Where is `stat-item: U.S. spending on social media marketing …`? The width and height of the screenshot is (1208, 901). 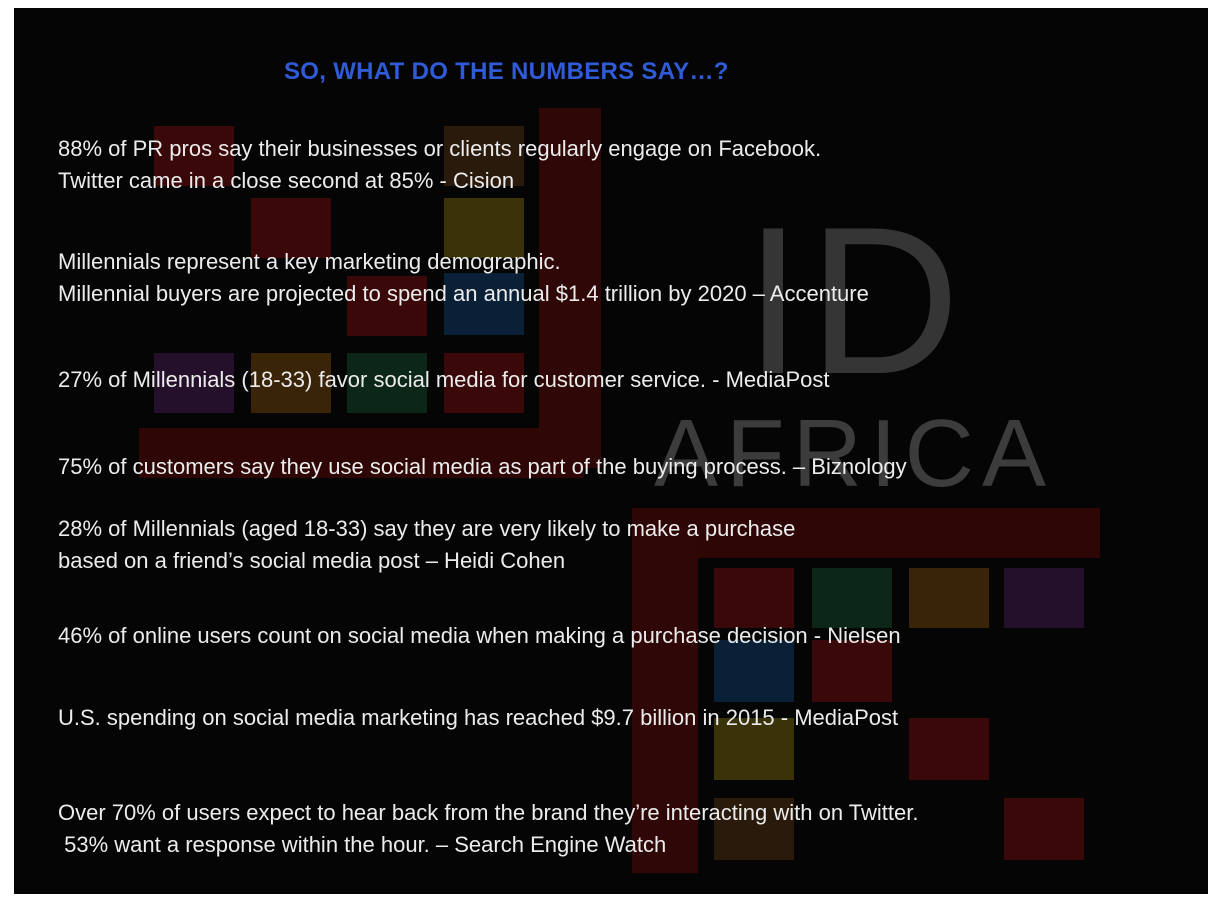
stat-item: U.S. spending on social media marketing … is located at coordinates (478, 718).